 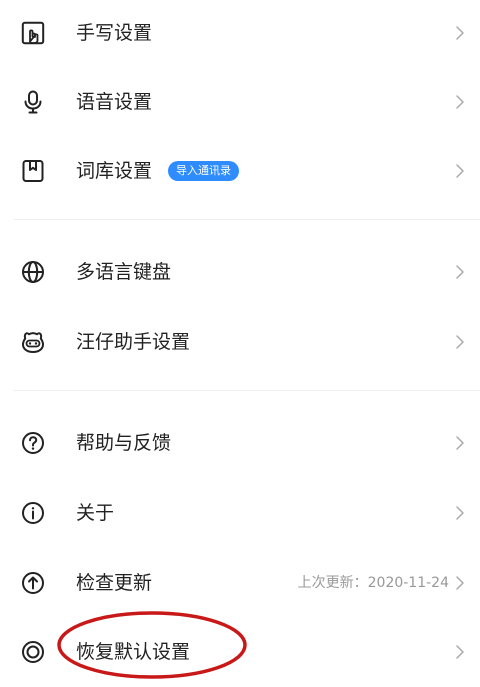 I want to click on restore-default-label: 恢复默认设置, so click(x=133, y=652).